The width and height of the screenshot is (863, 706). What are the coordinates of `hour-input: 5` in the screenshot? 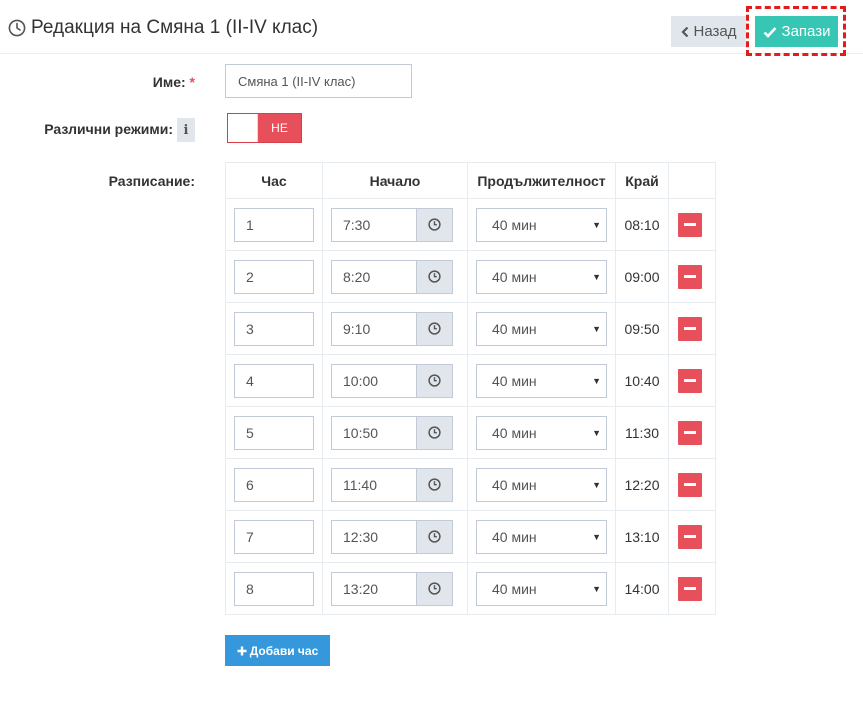 It's located at (274, 432).